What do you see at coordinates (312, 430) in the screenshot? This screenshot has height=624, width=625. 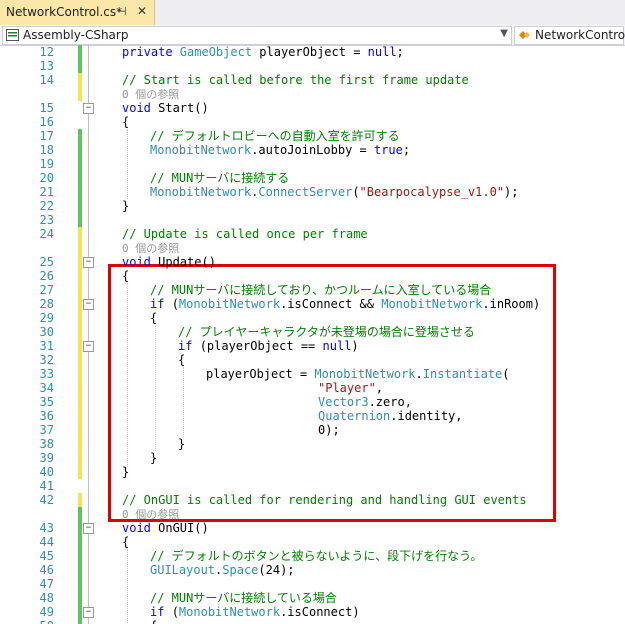 I see `code-line: 37 0);` at bounding box center [312, 430].